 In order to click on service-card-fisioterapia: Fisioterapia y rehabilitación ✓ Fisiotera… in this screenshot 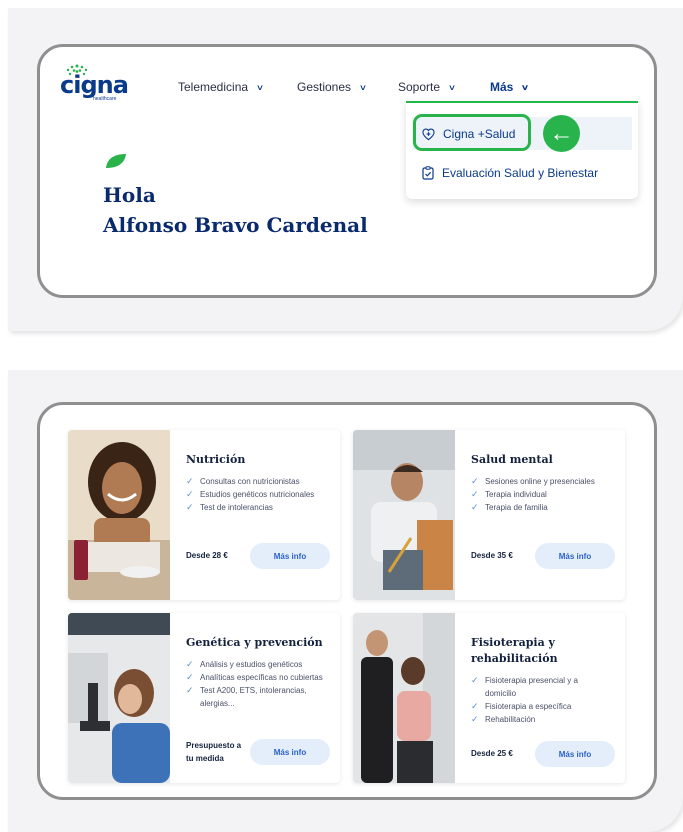, I will do `click(489, 698)`.